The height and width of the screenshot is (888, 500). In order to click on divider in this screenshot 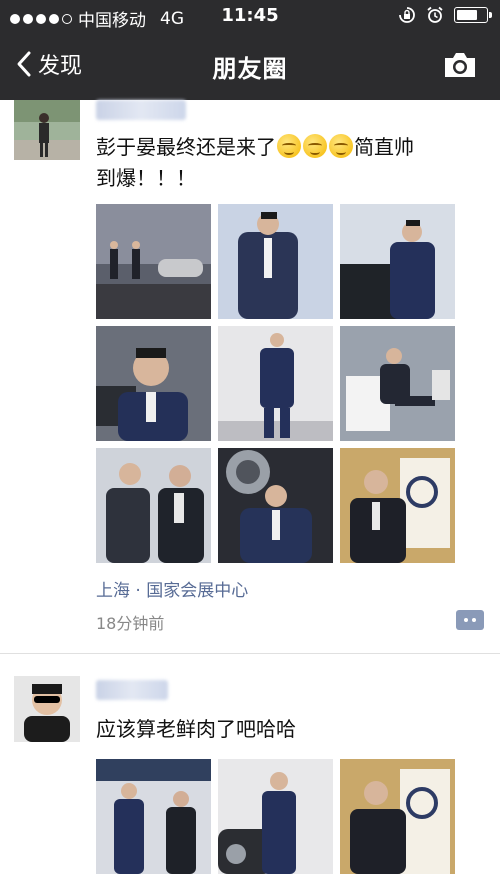, I will do `click(250, 653)`.